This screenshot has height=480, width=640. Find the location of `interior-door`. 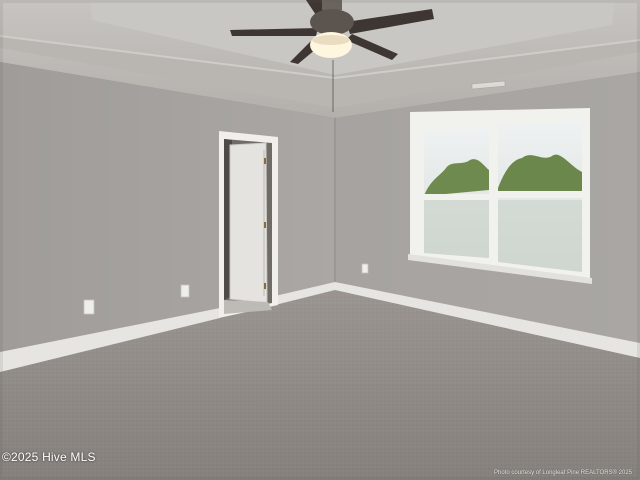

interior-door is located at coordinates (248, 223).